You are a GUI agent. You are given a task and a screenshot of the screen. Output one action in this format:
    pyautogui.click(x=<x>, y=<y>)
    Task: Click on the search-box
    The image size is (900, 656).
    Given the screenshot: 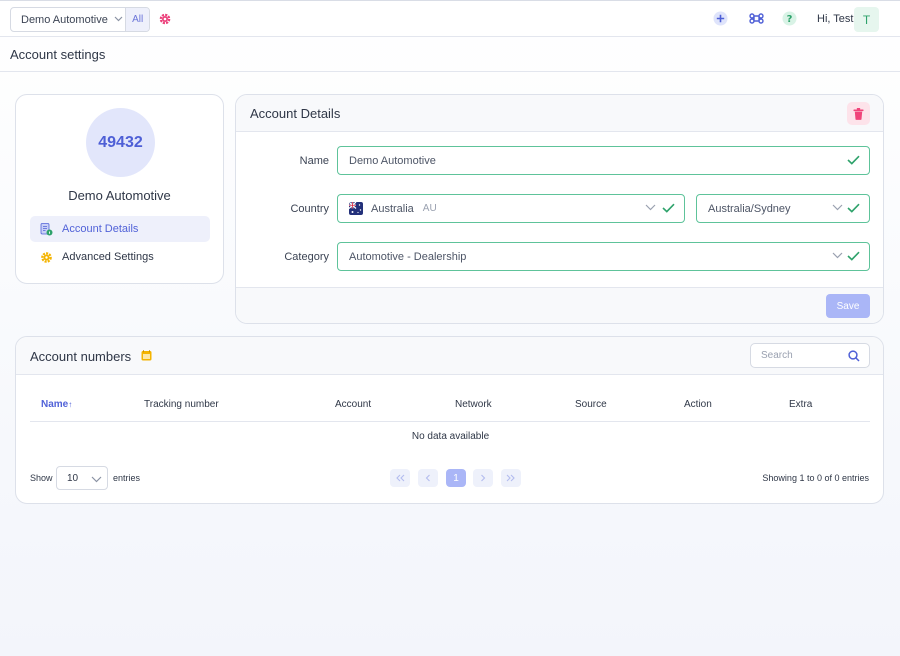 What is the action you would take?
    pyautogui.click(x=810, y=355)
    